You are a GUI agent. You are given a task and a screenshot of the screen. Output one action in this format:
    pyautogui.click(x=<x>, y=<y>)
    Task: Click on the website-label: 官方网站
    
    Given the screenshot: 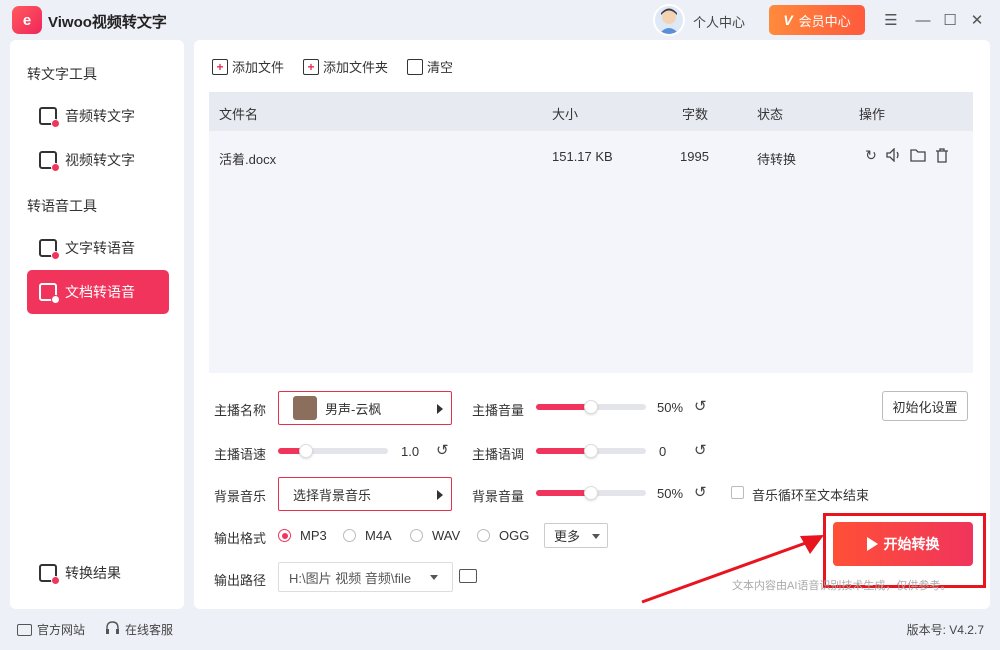 What is the action you would take?
    pyautogui.click(x=61, y=630)
    